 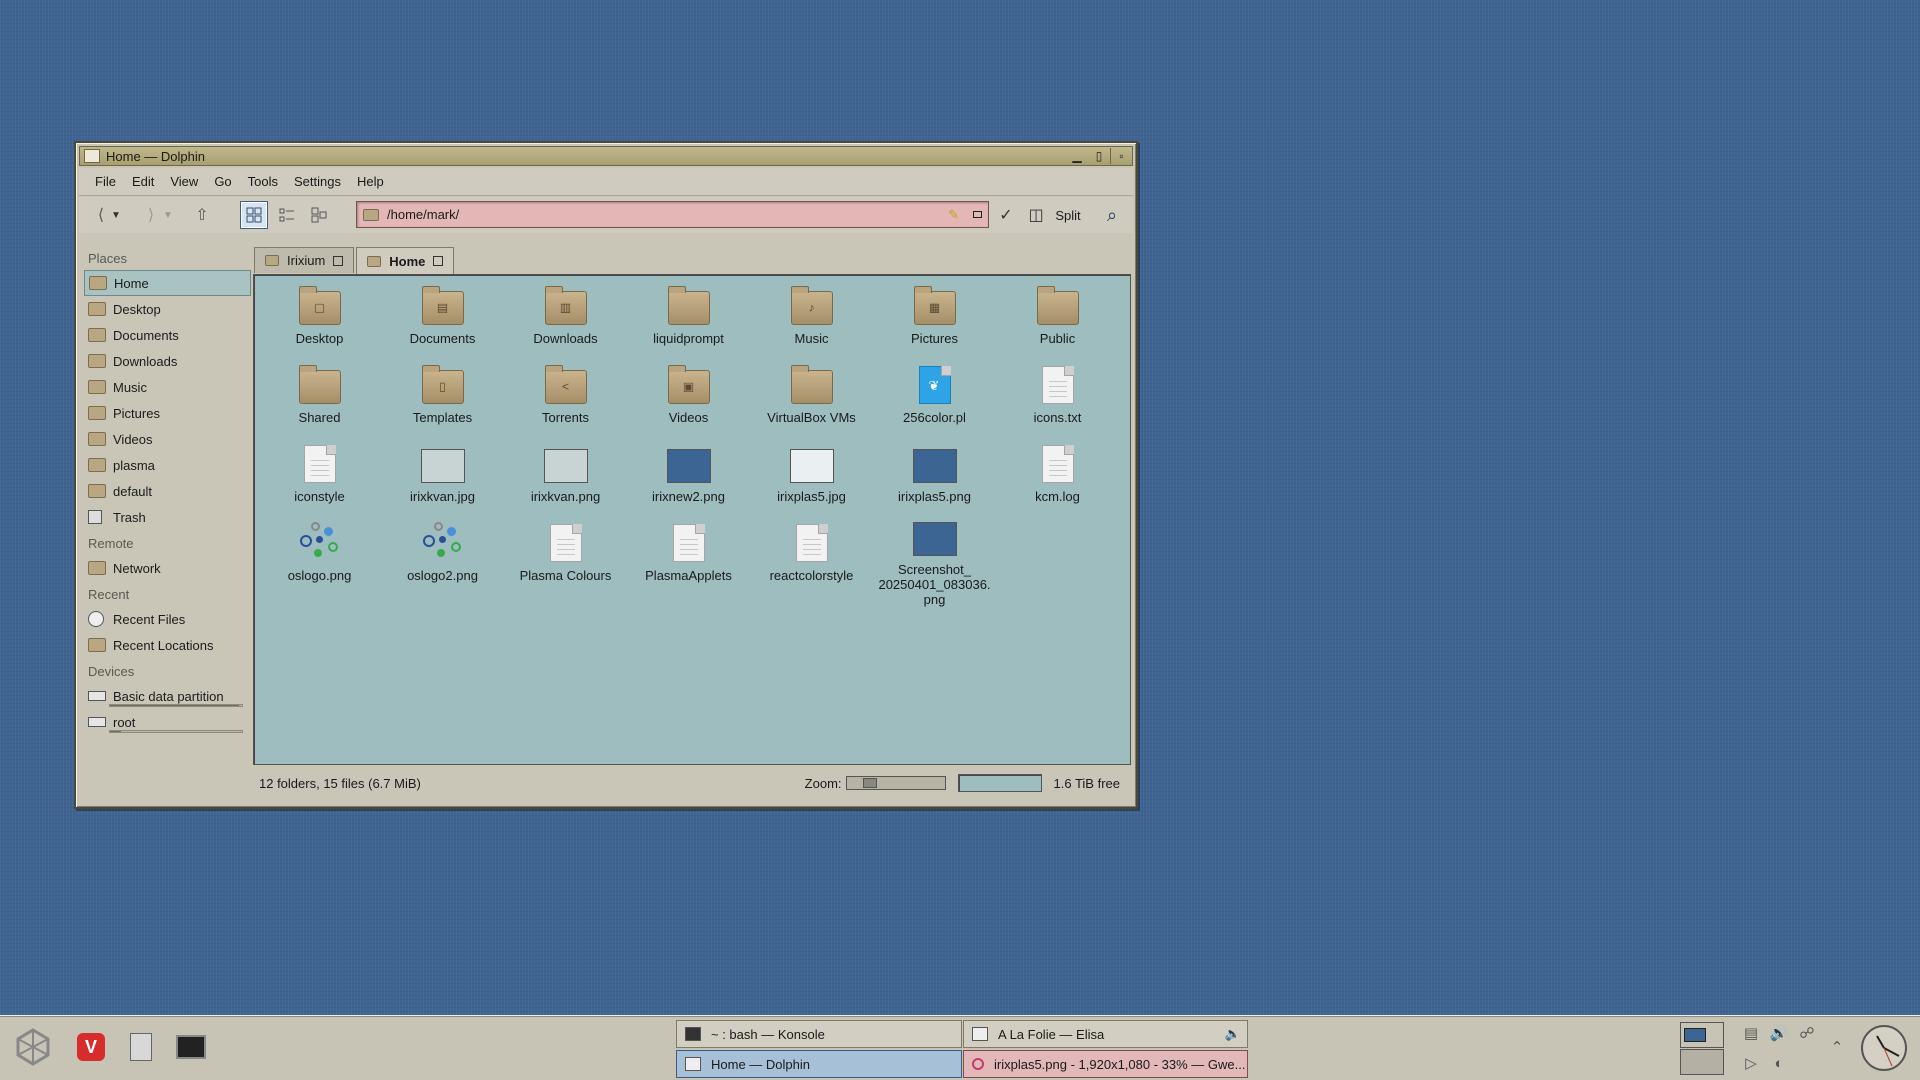 I want to click on confirm-location-icon: ✓, so click(x=1006, y=215).